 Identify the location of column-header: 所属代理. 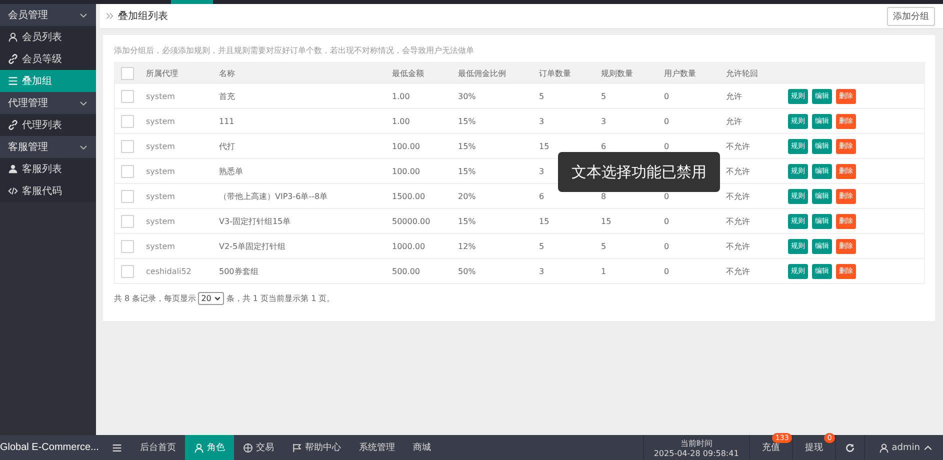
(162, 73).